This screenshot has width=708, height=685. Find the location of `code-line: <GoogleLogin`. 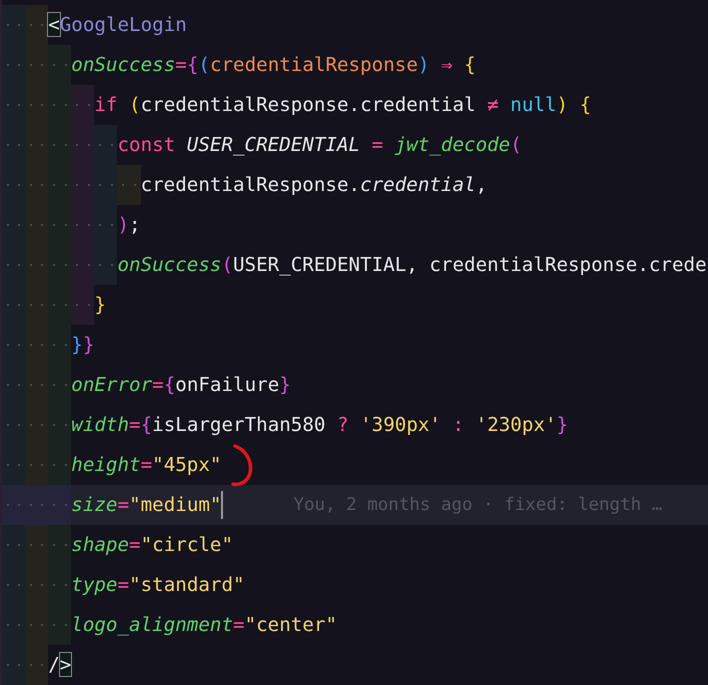

code-line: <GoogleLogin is located at coordinates (117, 25).